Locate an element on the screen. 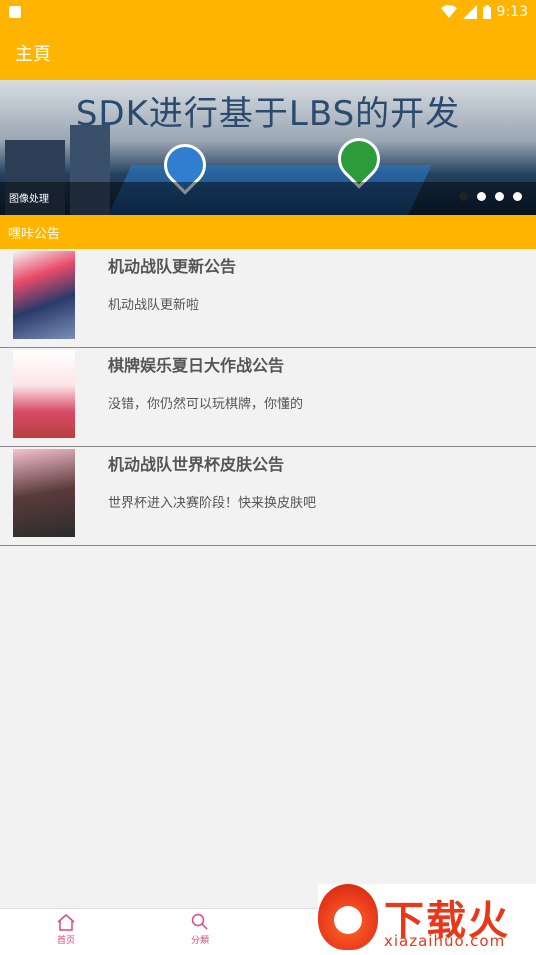 This screenshot has width=536, height=955. status-time: 9:13 is located at coordinates (512, 12).